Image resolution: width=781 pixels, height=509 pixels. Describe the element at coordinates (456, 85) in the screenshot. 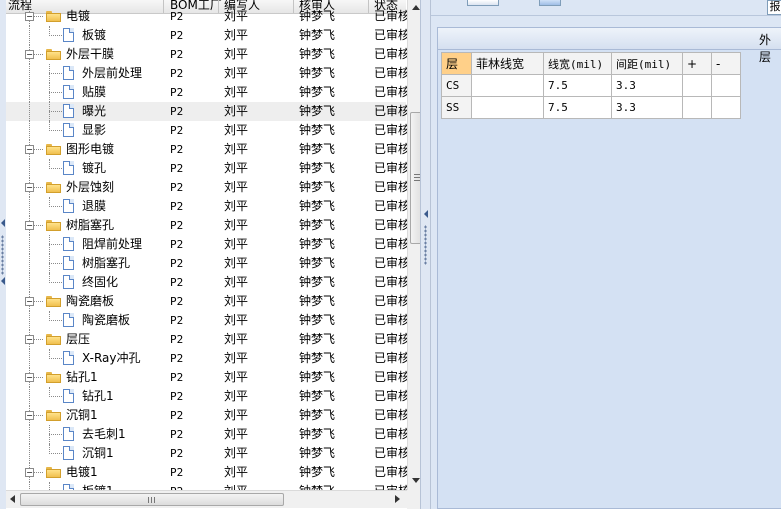

I see `grid-row-layer: CS` at that location.